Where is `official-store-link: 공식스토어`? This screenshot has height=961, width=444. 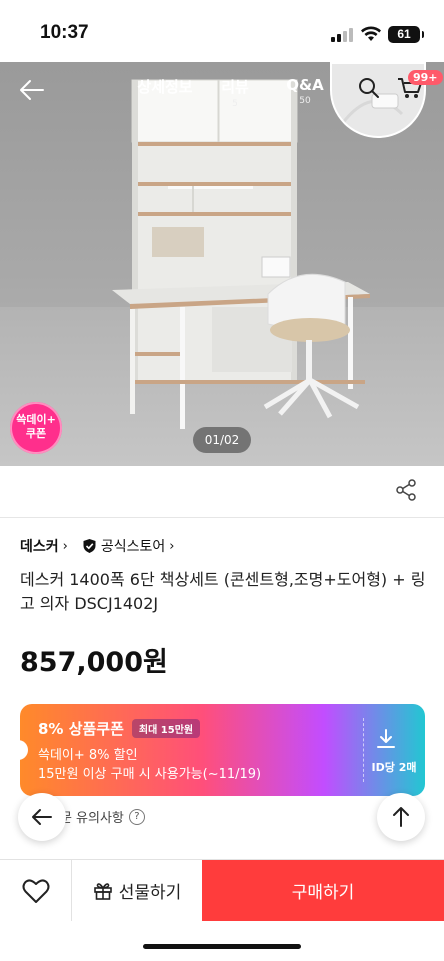 official-store-link: 공식스토어 is located at coordinates (133, 546).